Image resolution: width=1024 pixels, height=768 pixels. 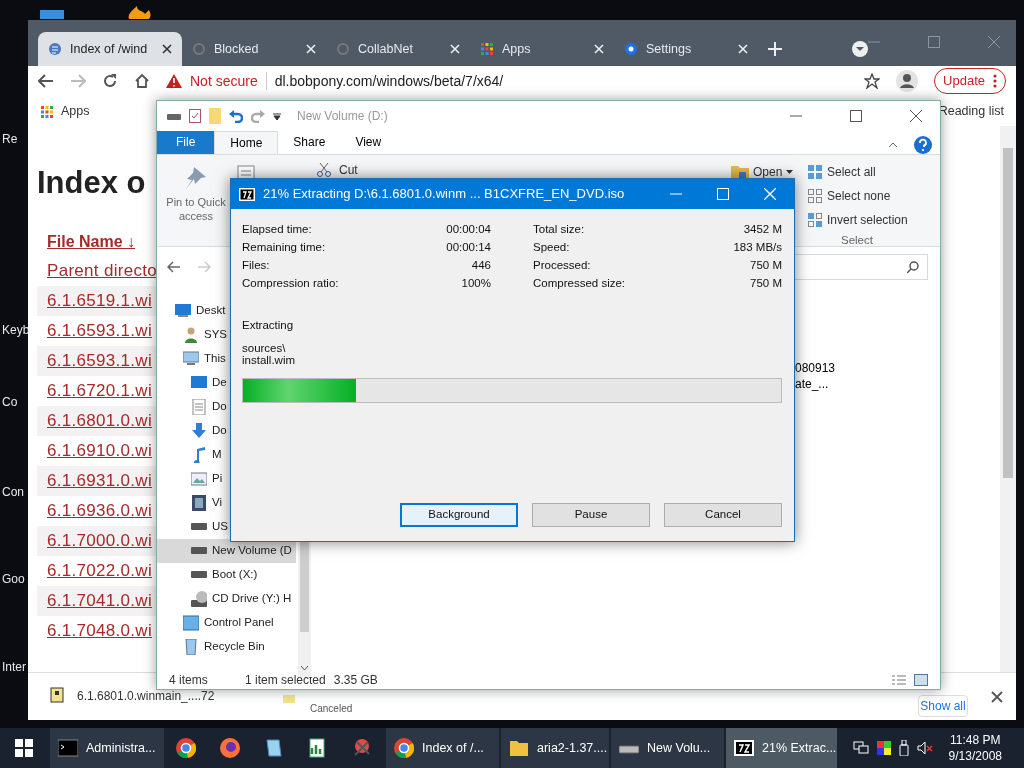 What do you see at coordinates (194, 526) in the screenshot?
I see `nav-item: US` at bounding box center [194, 526].